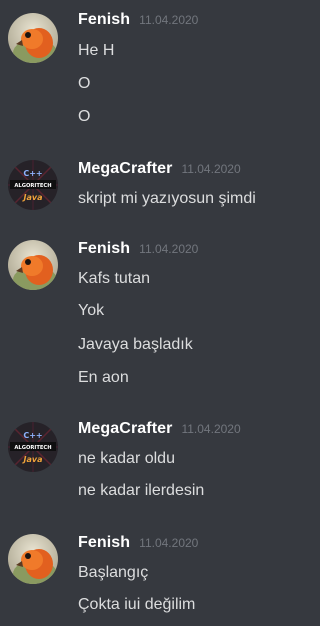 This screenshot has width=320, height=626. I want to click on message-text: ne kadar oldu, so click(126, 458).